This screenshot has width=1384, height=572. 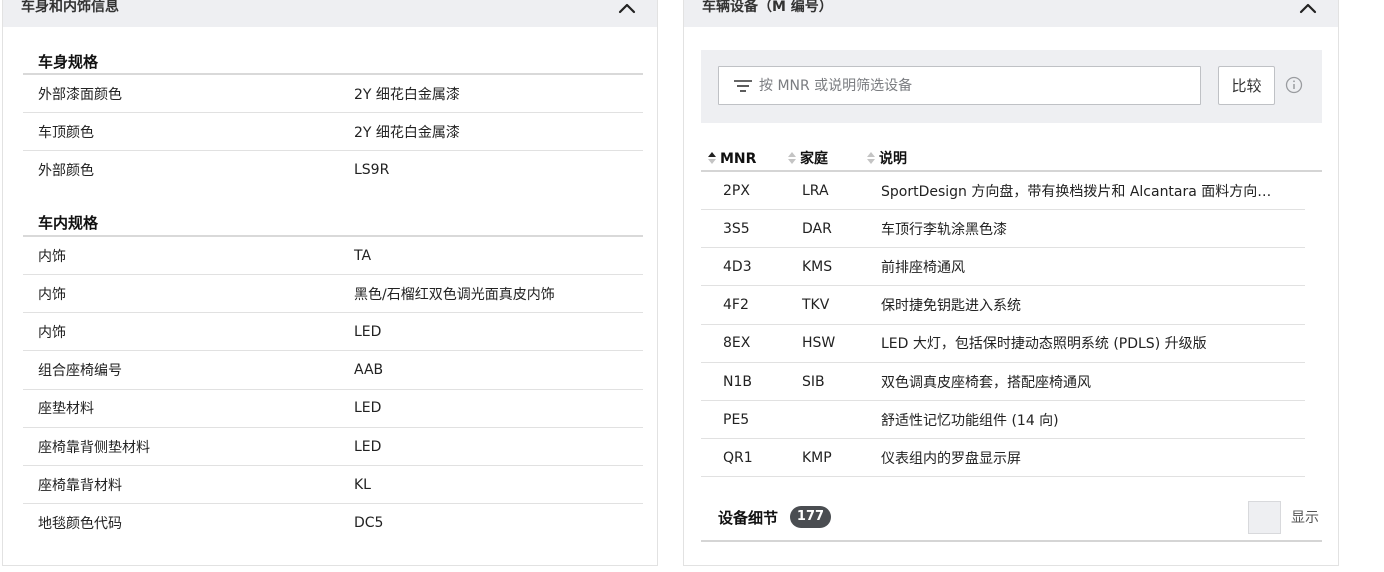 I want to click on table-row: PE5 舒适性记忆功能组件 (14 向), so click(x=1003, y=420).